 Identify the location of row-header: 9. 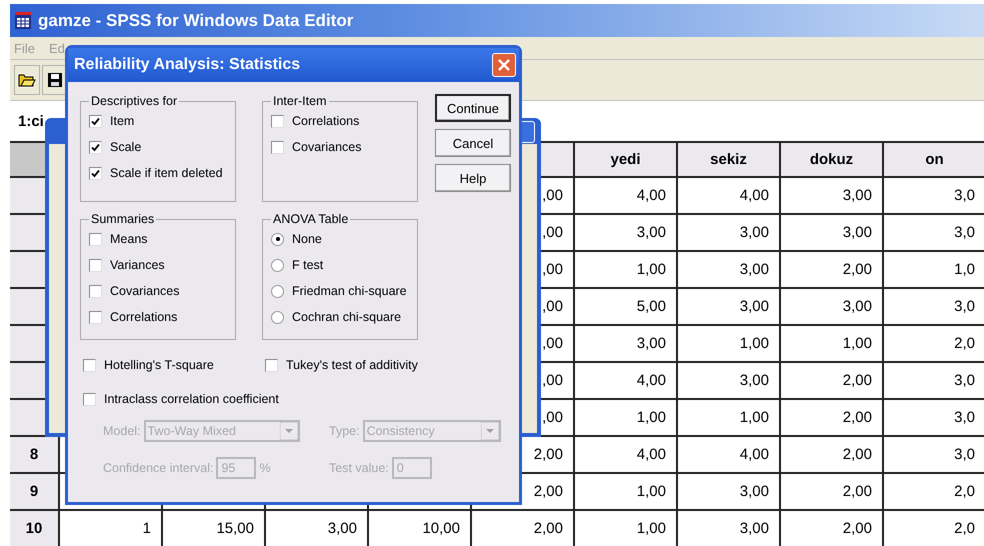
(35, 492).